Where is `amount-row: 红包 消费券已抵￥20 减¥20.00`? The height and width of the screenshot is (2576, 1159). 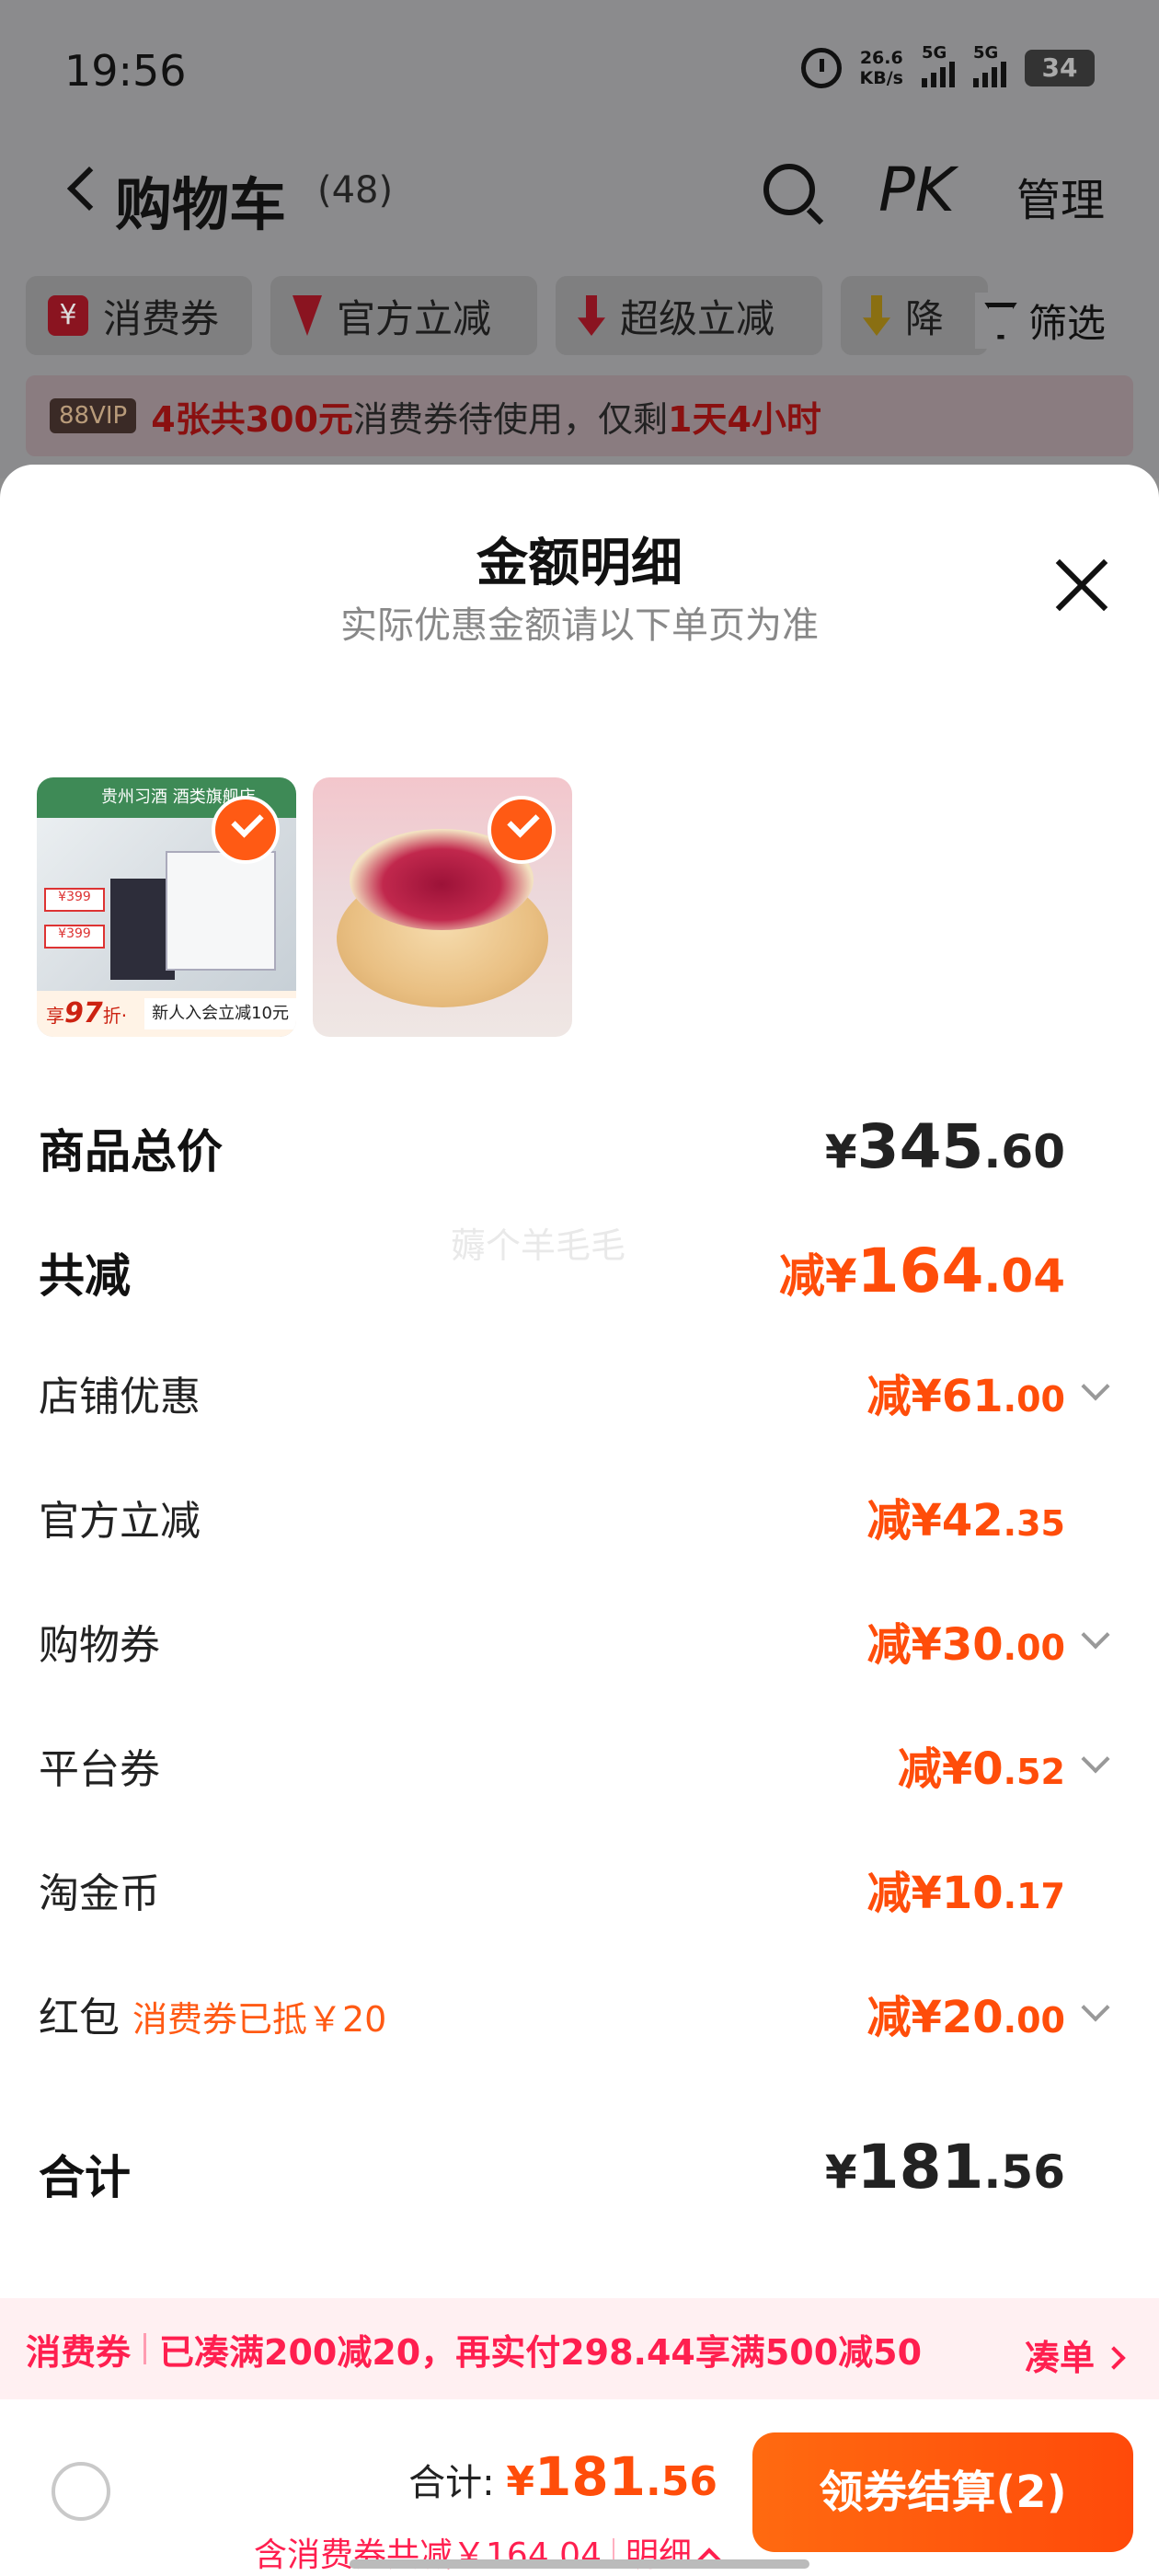
amount-row: 红包 消费券已抵￥20 减¥20.00 is located at coordinates (579, 2012).